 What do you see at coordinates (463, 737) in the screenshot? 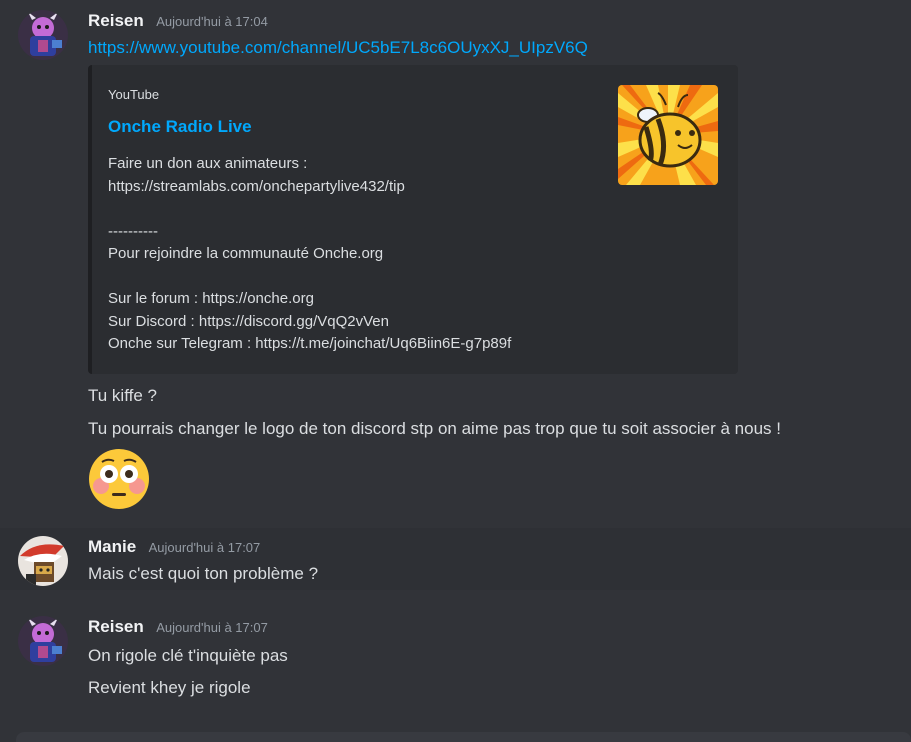
I see `message-composer` at bounding box center [463, 737].